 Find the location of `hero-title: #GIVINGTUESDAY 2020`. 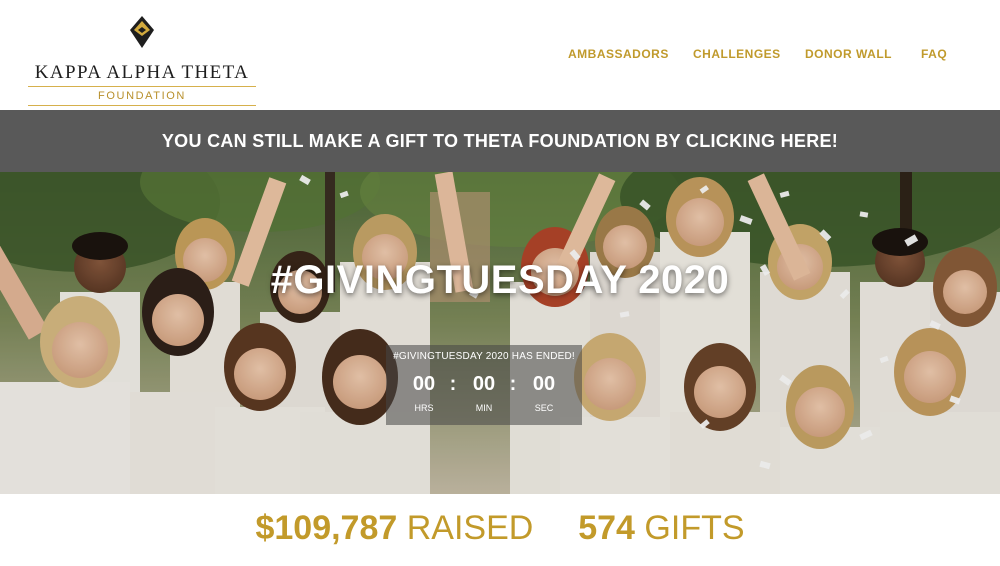

hero-title: #GIVINGTUESDAY 2020 is located at coordinates (500, 280).